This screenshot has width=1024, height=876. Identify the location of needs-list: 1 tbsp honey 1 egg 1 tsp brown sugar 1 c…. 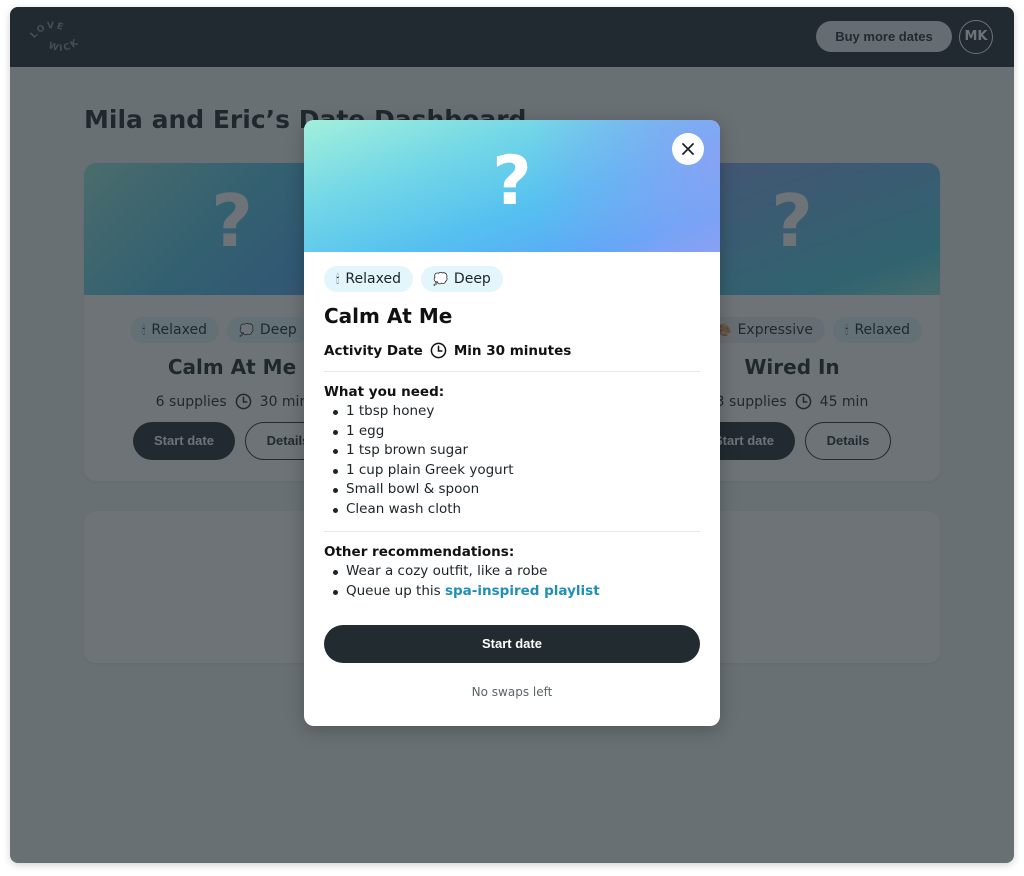
(512, 460).